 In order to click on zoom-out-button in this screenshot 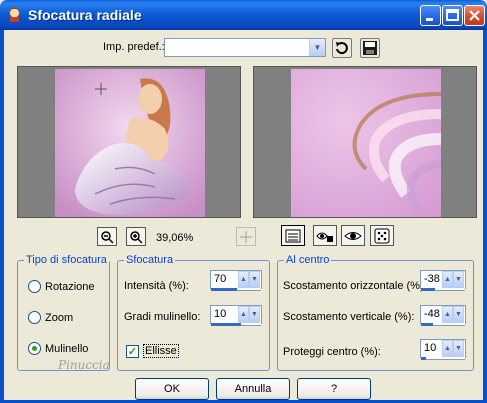, I will do `click(107, 236)`.